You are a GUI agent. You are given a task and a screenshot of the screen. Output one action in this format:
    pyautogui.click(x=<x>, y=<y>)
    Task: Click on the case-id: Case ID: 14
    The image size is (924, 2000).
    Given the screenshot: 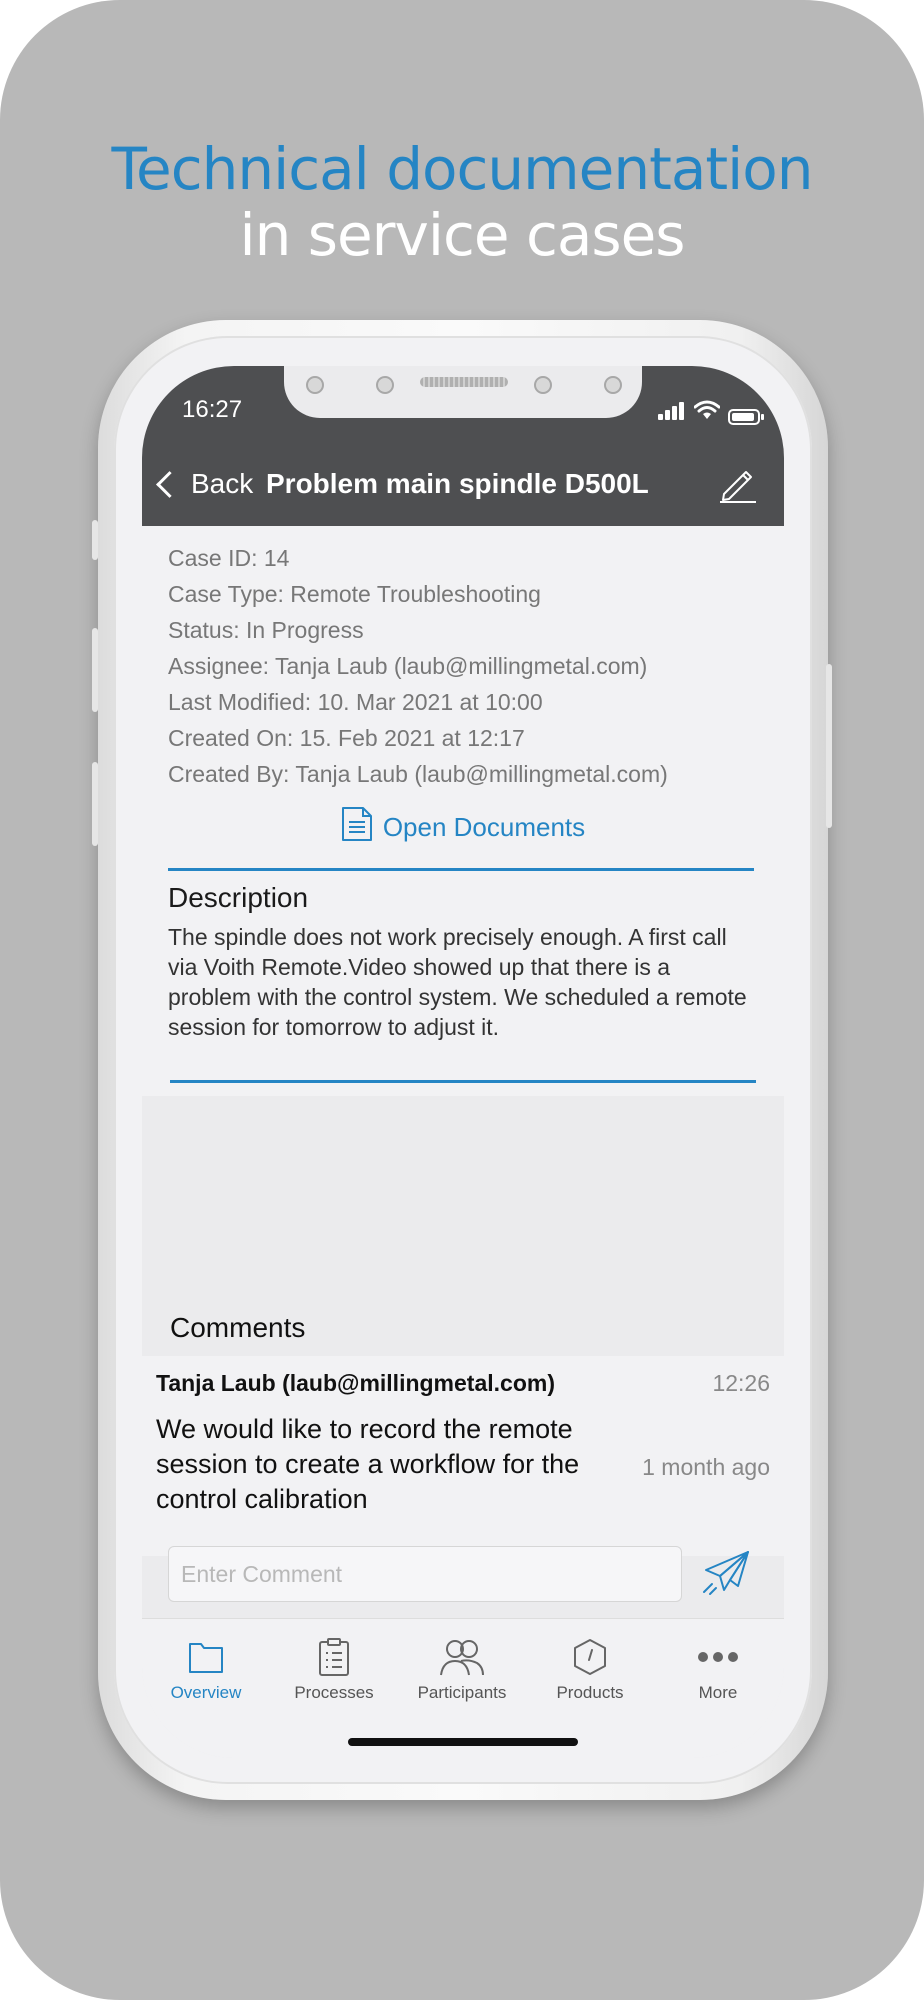 What is the action you would take?
    pyautogui.click(x=229, y=558)
    